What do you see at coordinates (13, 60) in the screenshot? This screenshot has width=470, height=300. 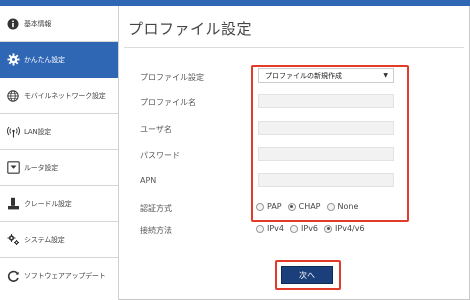 I see `gear-icon` at bounding box center [13, 60].